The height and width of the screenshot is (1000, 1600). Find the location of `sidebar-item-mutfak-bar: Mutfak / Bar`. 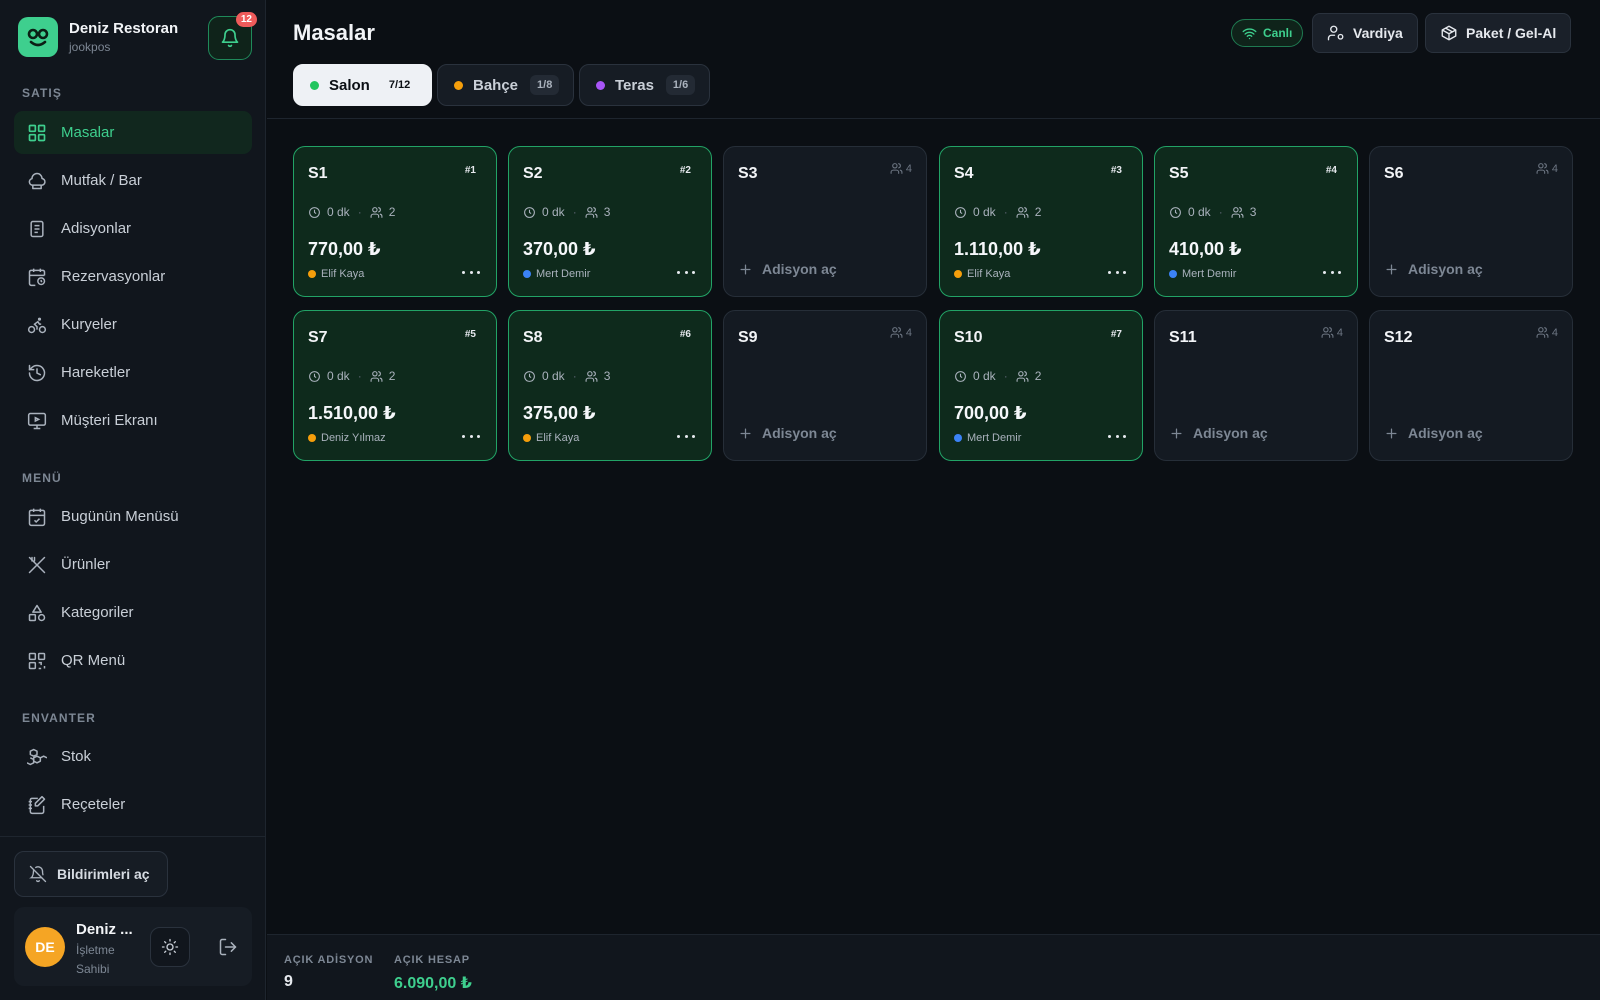

sidebar-item-mutfak-bar: Mutfak / Bar is located at coordinates (133, 180).